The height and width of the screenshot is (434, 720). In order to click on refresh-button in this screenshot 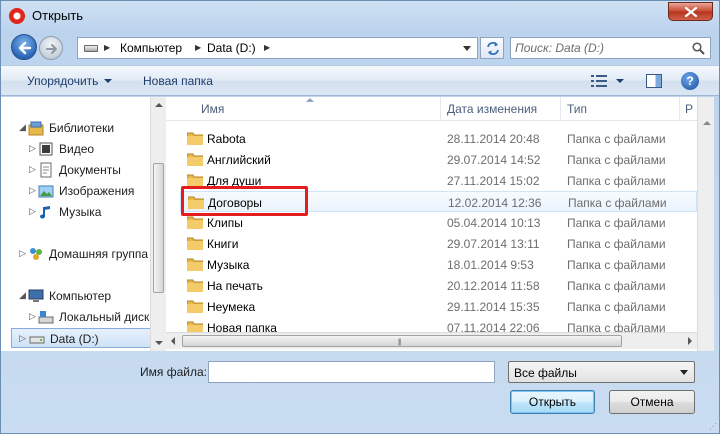, I will do `click(492, 48)`.